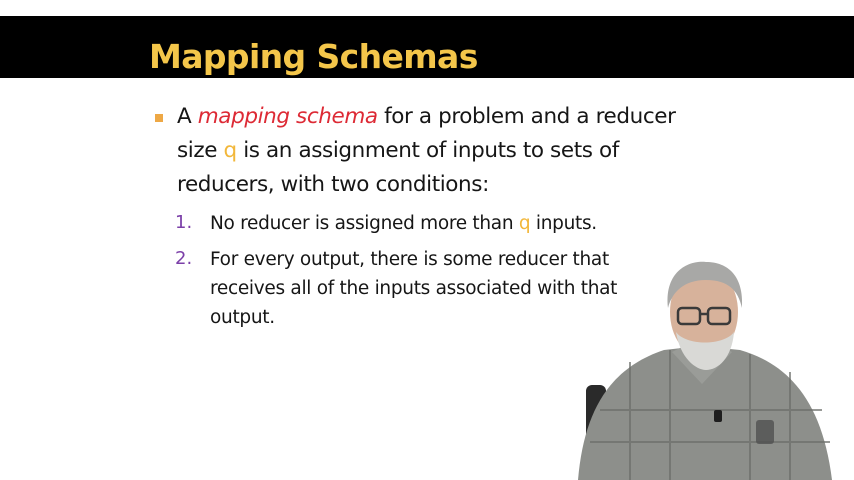 Image resolution: width=854 pixels, height=480 pixels. Describe the element at coordinates (526, 116) in the screenshot. I see `bullet-text-part: for a problem and a reducer` at that location.